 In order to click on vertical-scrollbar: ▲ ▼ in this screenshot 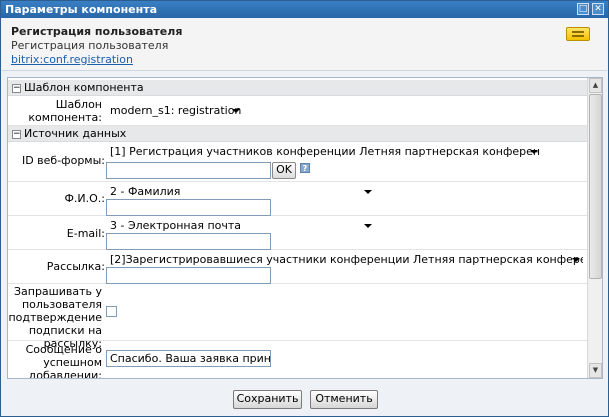, I will do `click(594, 228)`.